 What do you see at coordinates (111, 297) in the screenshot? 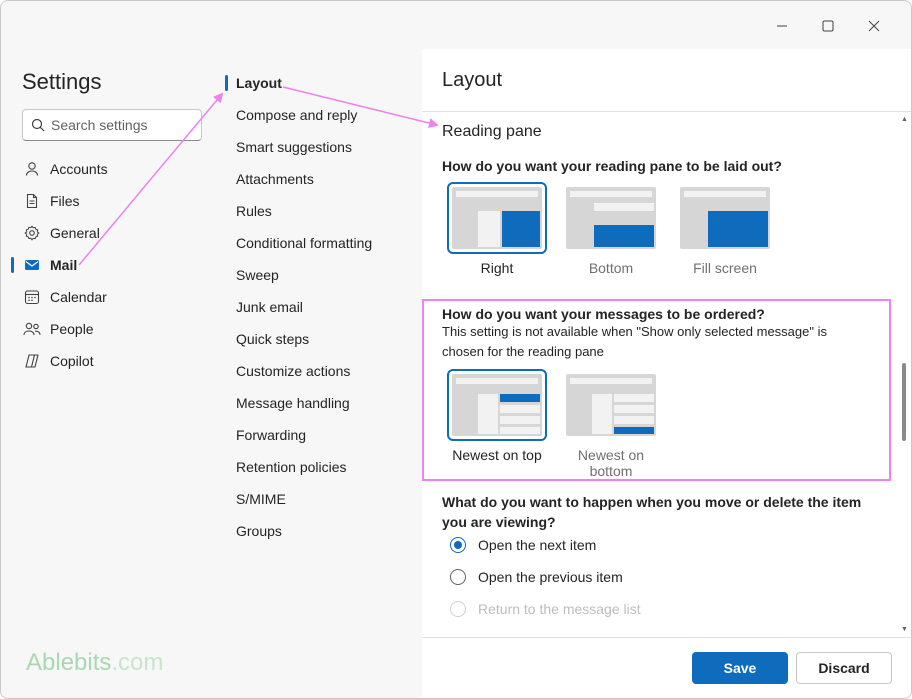
I see `nav-item-calendar: Calendar` at bounding box center [111, 297].